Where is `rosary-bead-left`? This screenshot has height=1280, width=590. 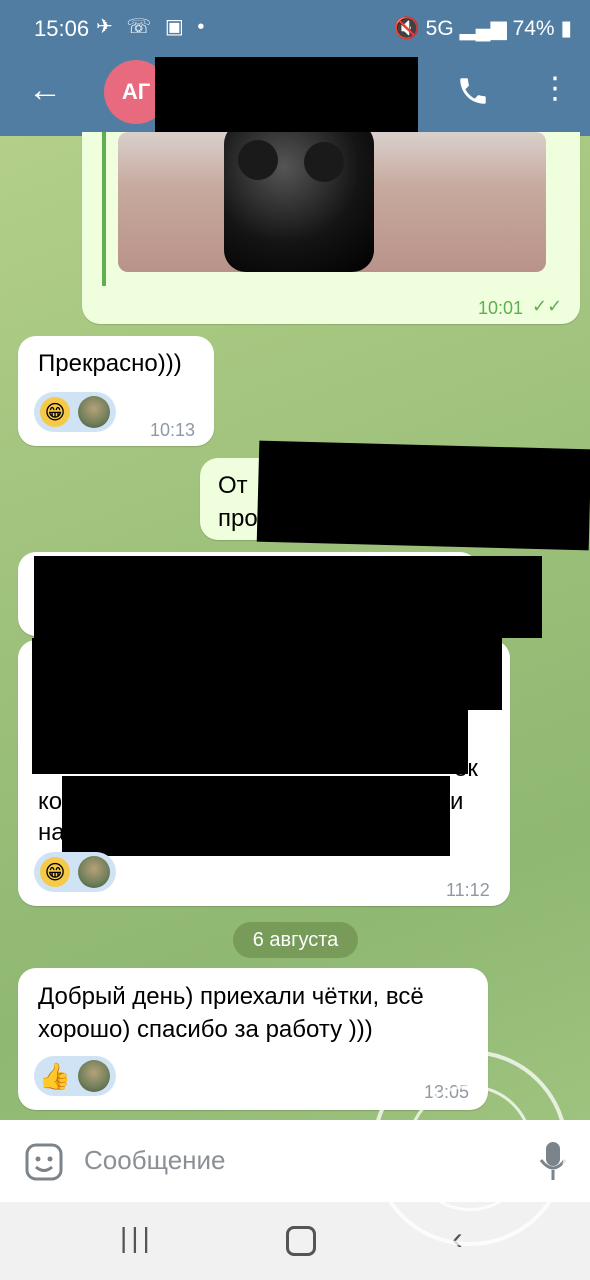
rosary-bead-left is located at coordinates (258, 160).